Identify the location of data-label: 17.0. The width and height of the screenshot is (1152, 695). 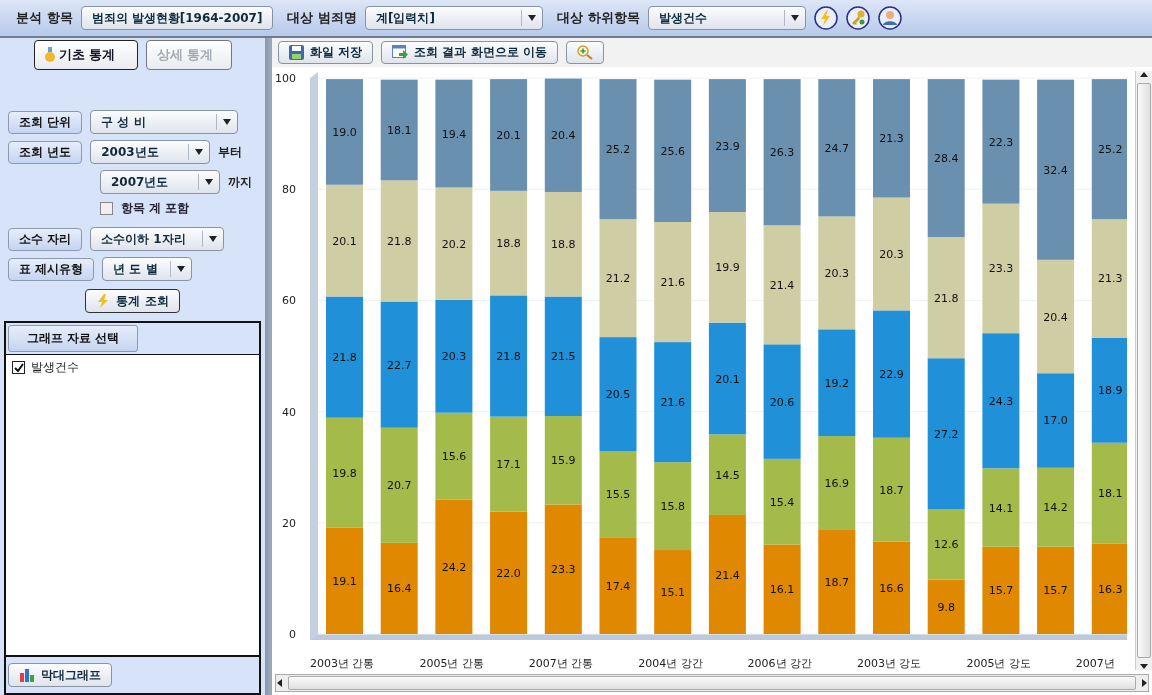
(1055, 421).